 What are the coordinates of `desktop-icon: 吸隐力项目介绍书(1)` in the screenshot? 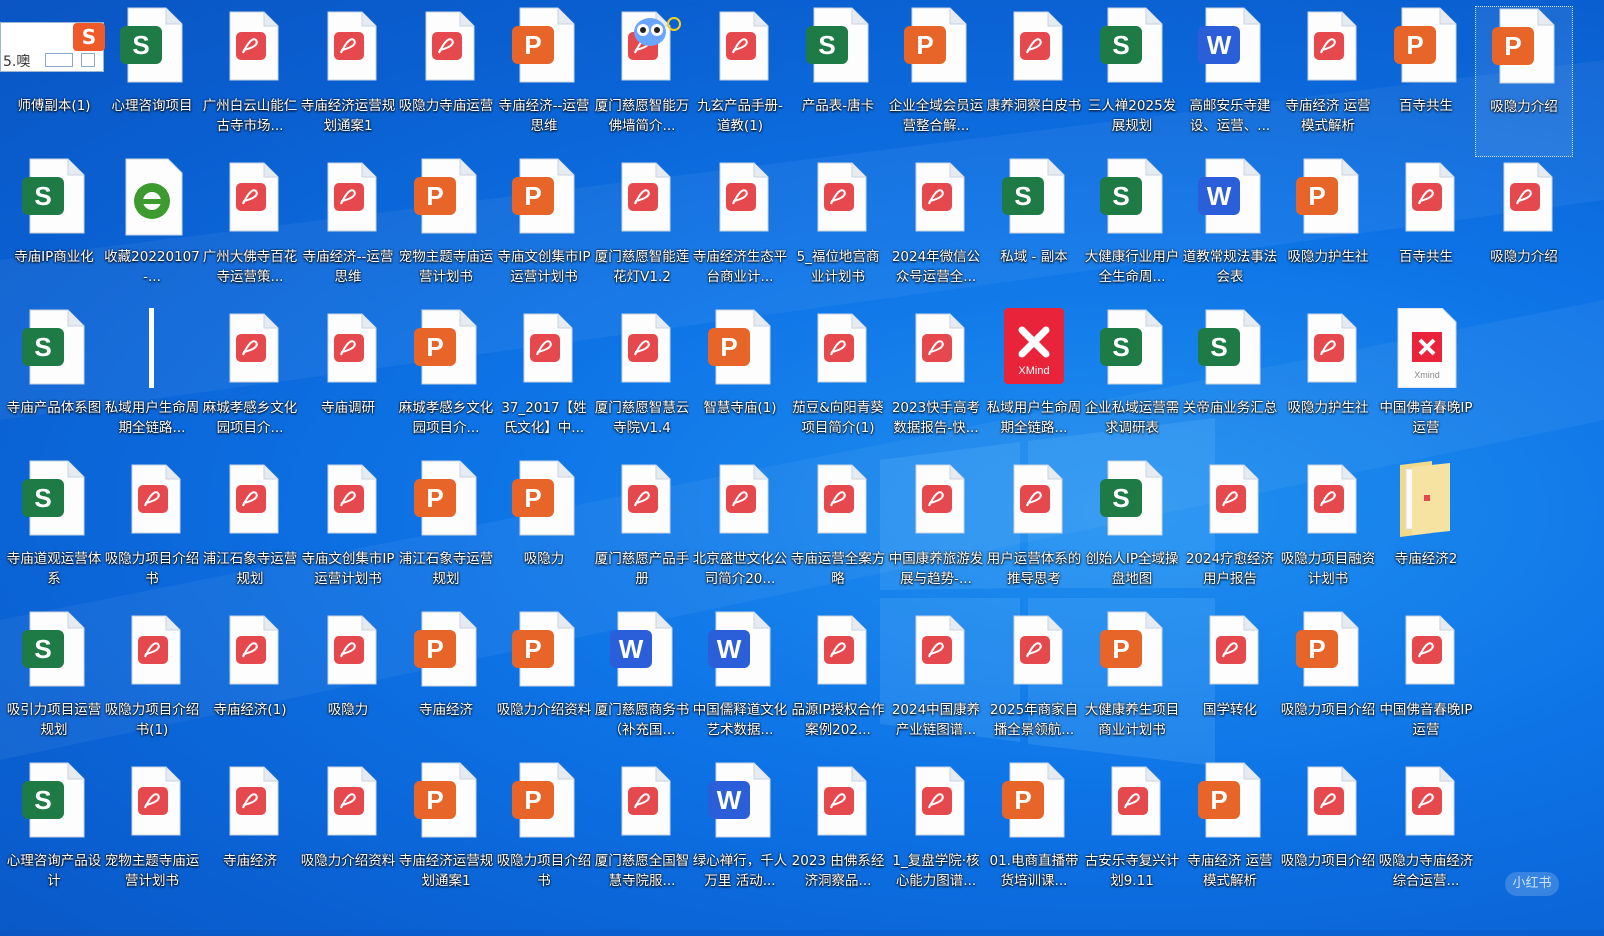 It's located at (152, 685).